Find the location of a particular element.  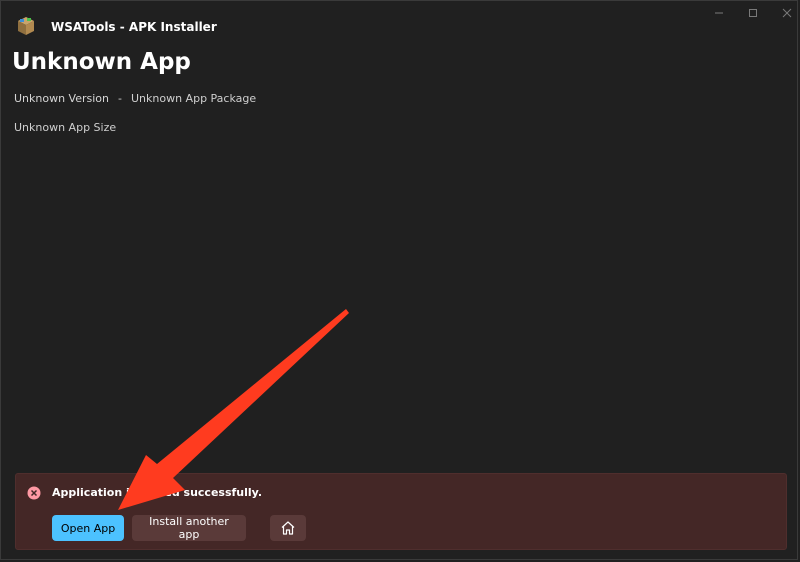

status-message: Application installed successfully. is located at coordinates (157, 492).